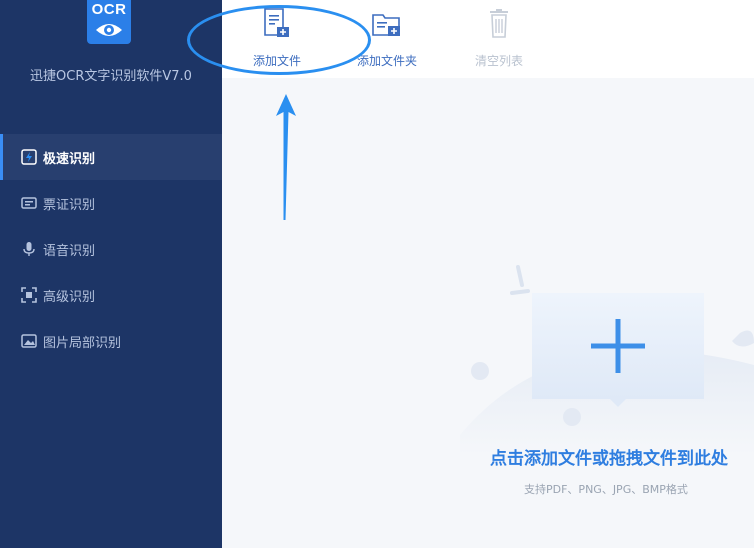 Image resolution: width=754 pixels, height=548 pixels. I want to click on highlight-annotation, so click(279, 40).